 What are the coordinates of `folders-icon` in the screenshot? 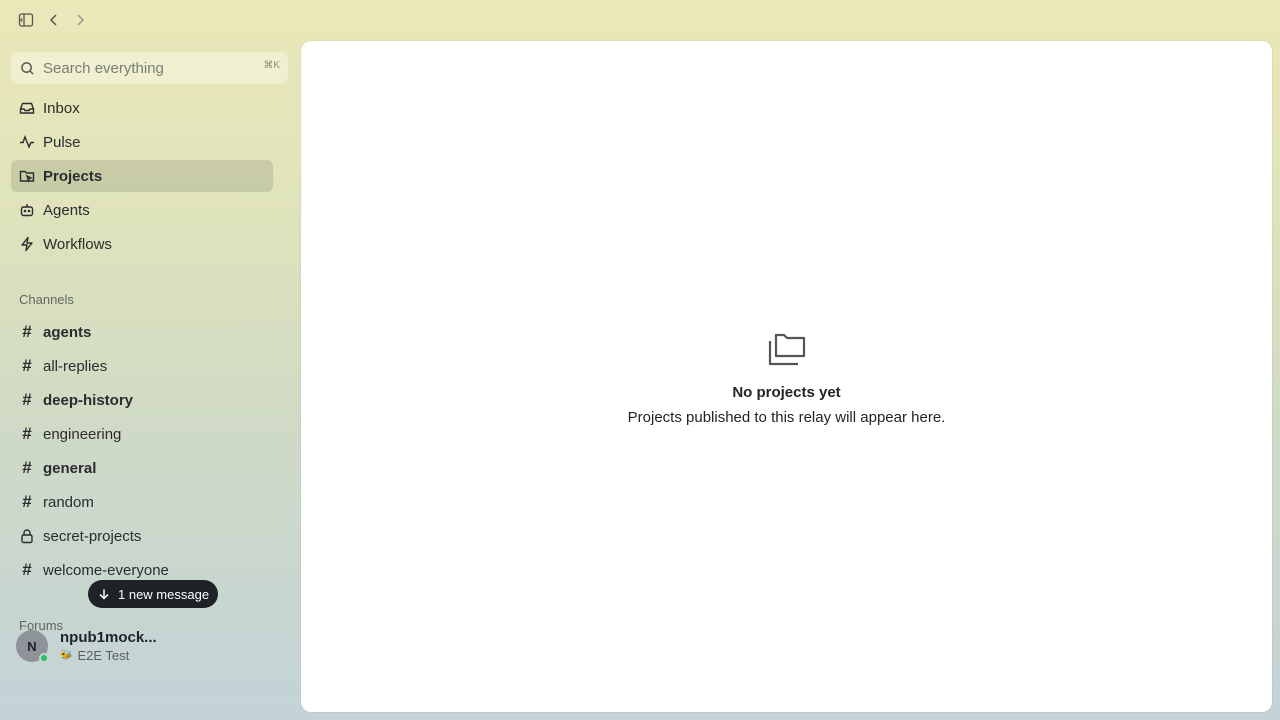 It's located at (786, 349).